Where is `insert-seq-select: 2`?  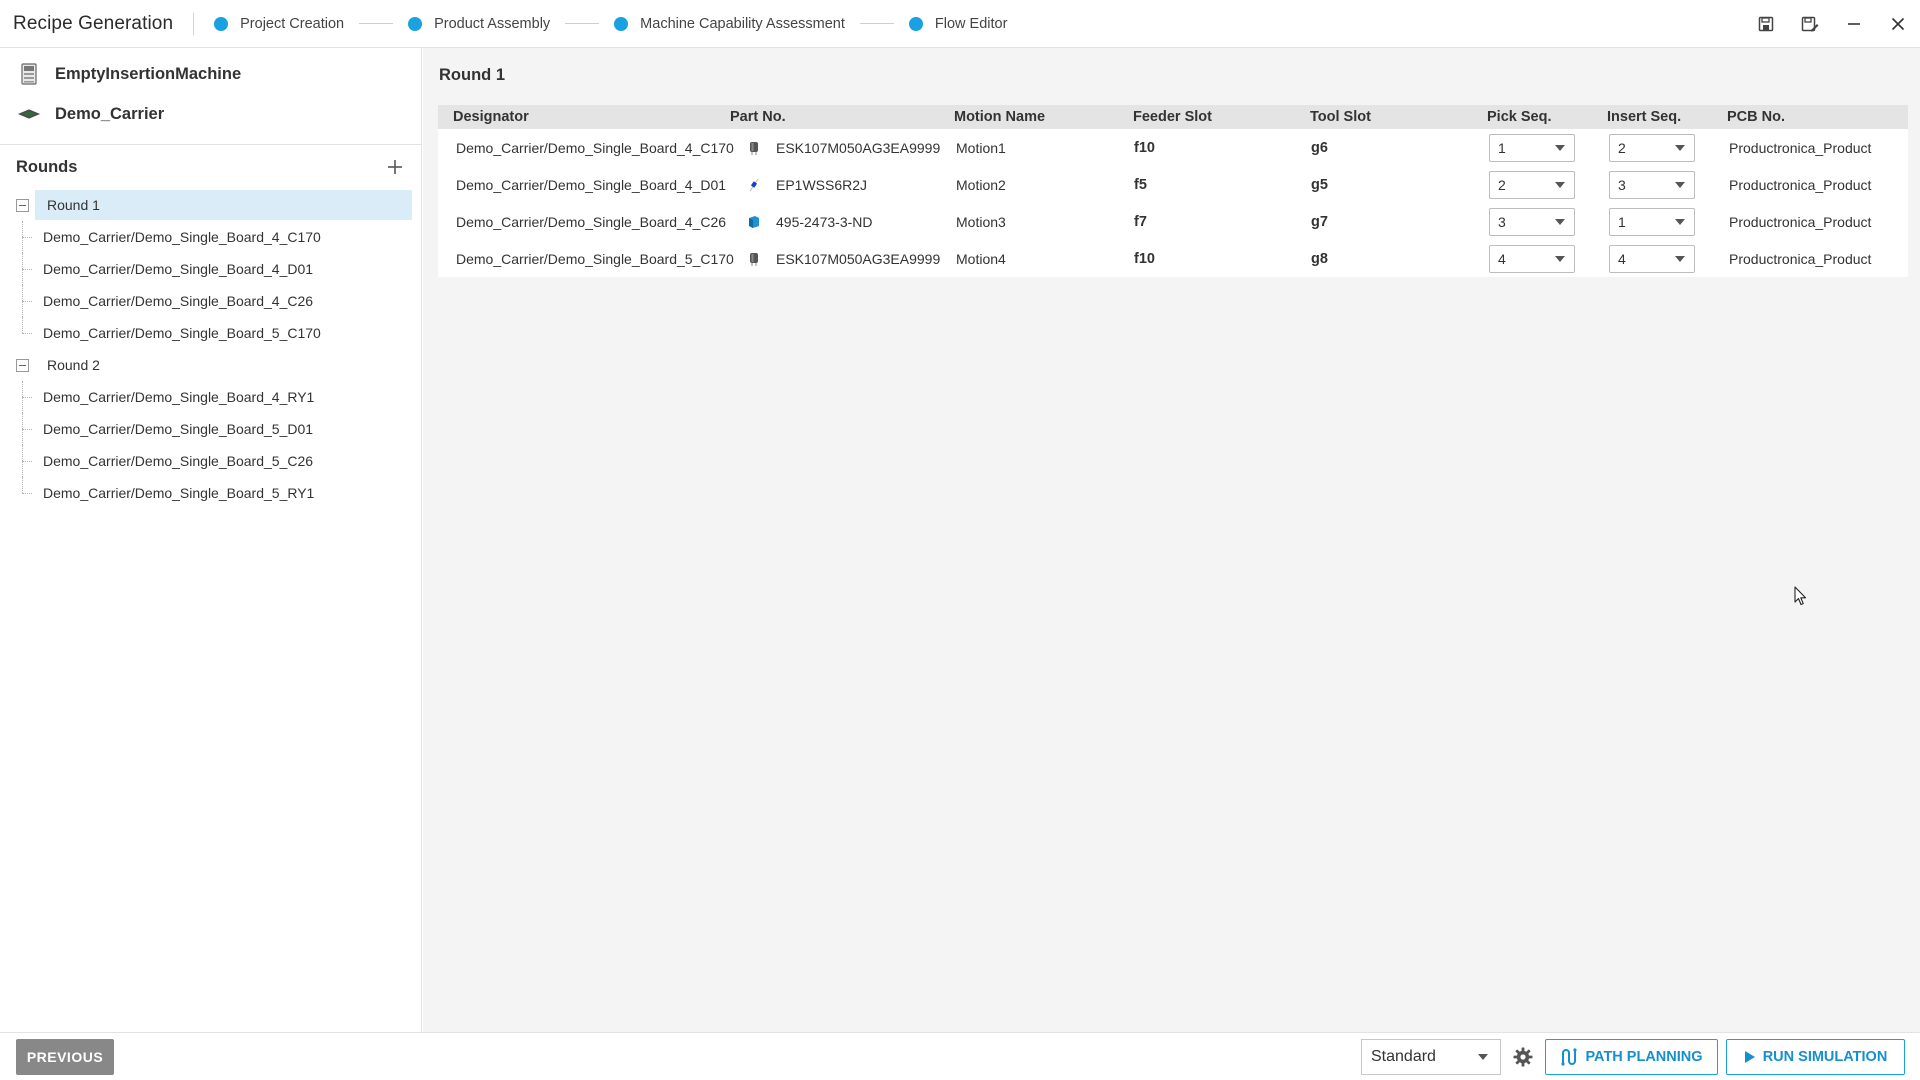 insert-seq-select: 2 is located at coordinates (1652, 147).